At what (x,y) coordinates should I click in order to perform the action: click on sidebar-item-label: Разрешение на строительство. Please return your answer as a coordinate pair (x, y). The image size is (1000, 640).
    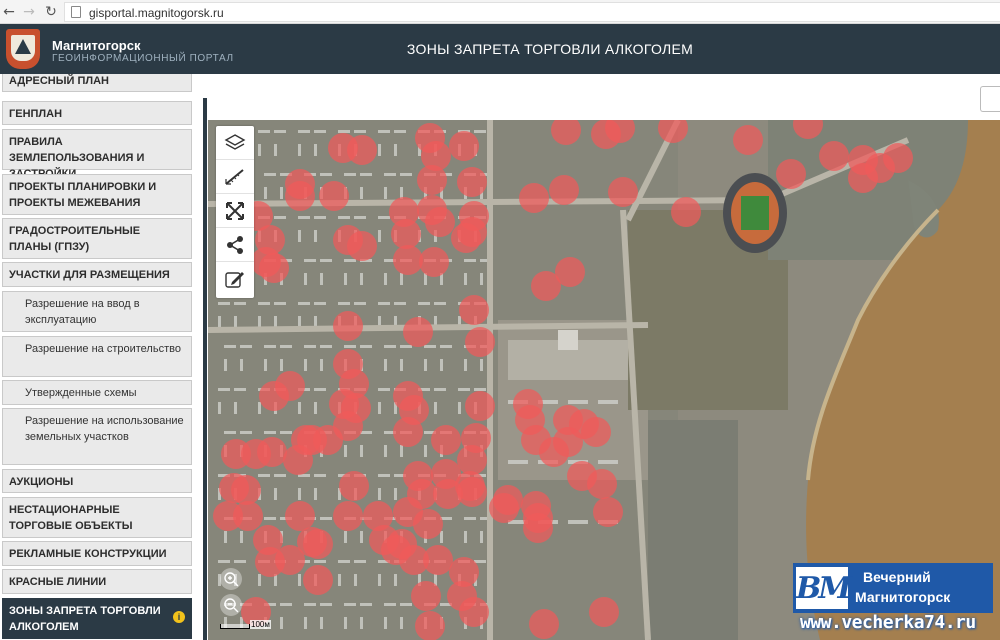
    Looking at the image, I should click on (103, 349).